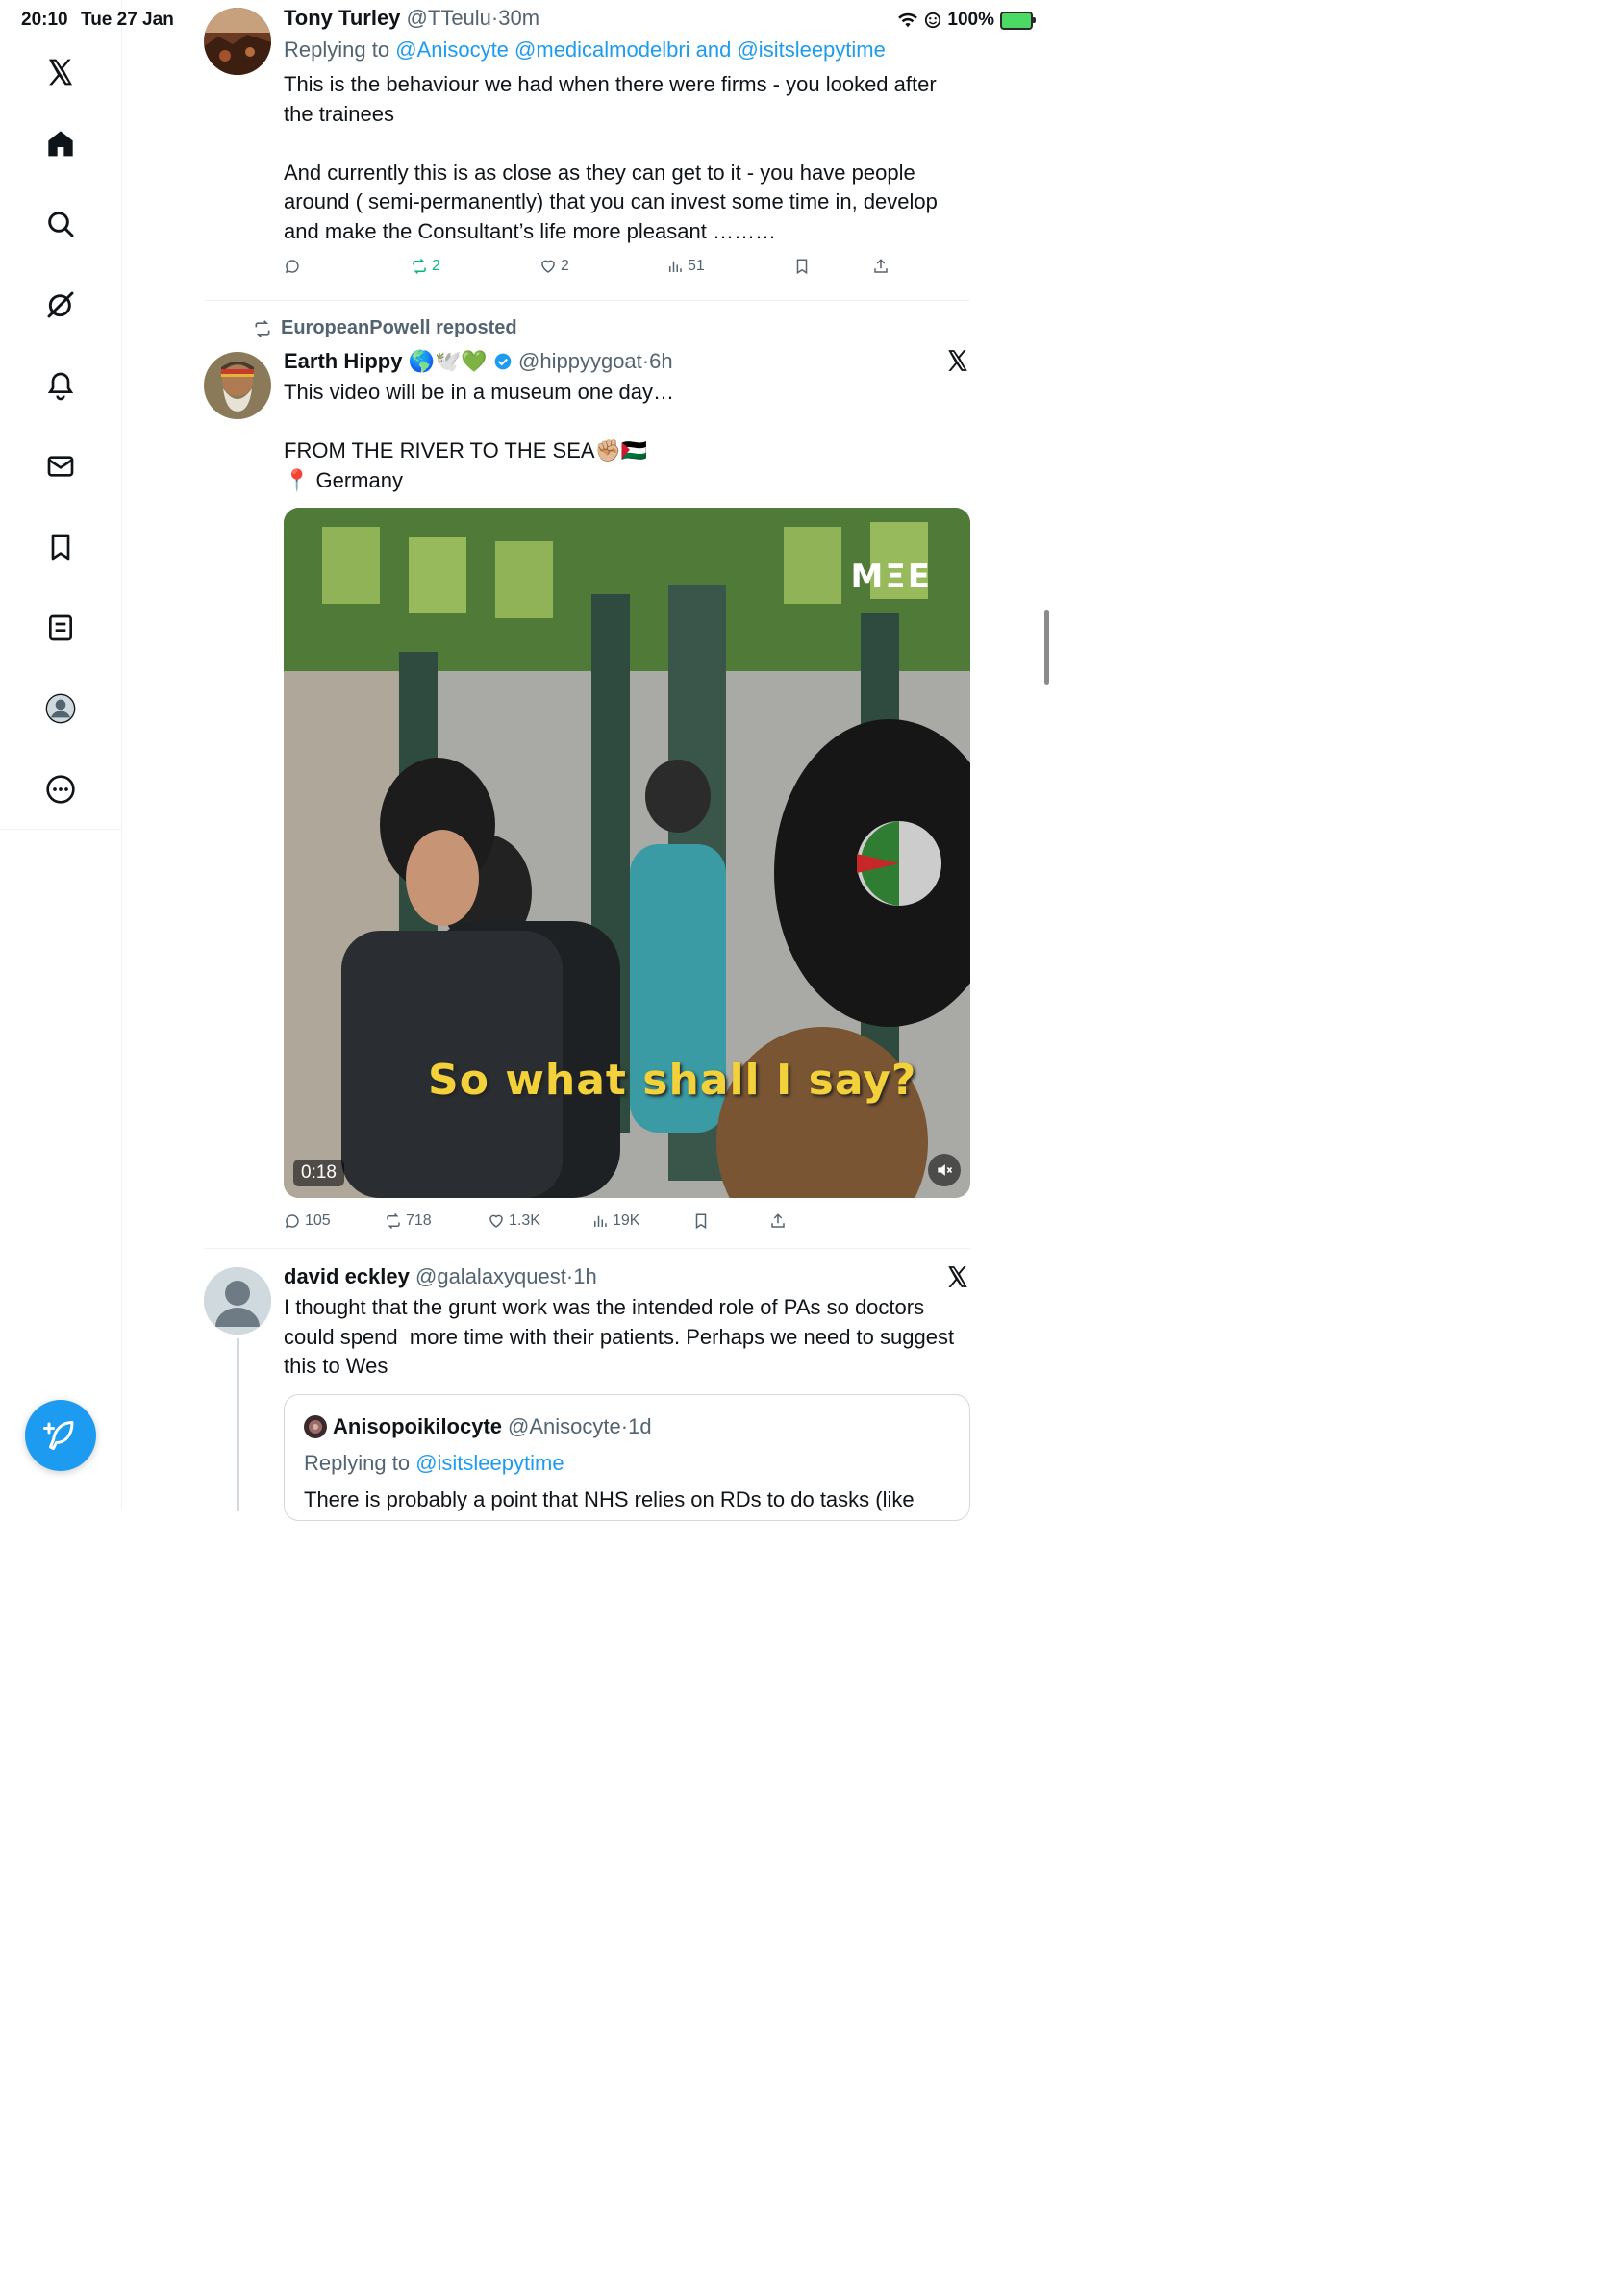  Describe the element at coordinates (524, 1220) in the screenshot. I see `like-count: 1.3K` at that location.